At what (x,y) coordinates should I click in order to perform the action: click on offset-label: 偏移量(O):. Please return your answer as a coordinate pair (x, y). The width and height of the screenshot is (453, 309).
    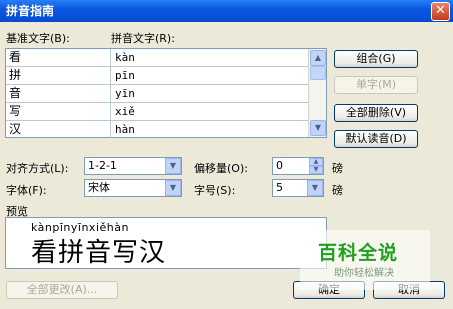
    Looking at the image, I should click on (221, 168).